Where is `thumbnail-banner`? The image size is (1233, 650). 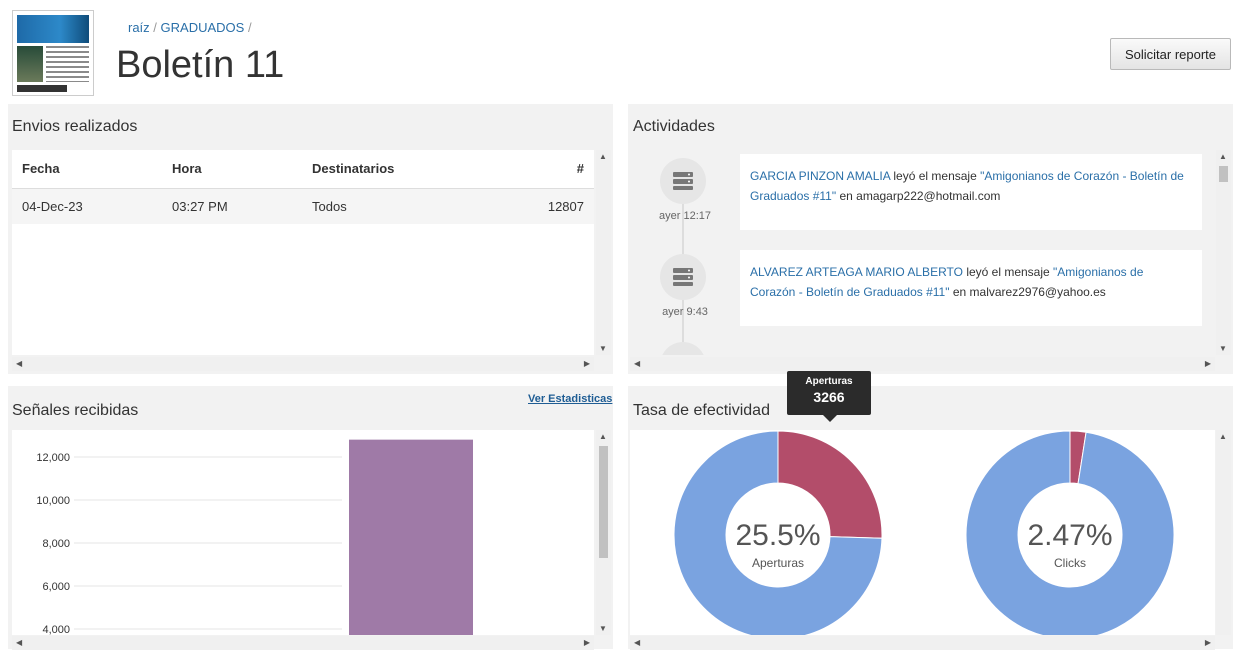 thumbnail-banner is located at coordinates (53, 29).